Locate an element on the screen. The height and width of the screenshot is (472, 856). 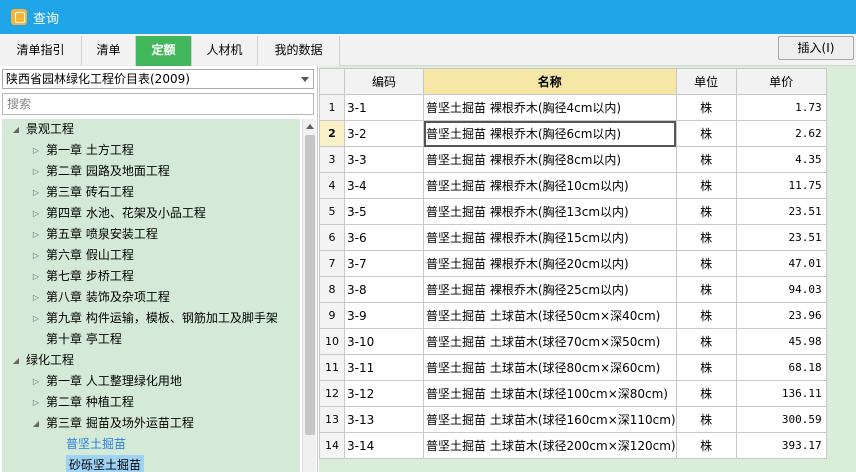
row-number: 6 is located at coordinates (332, 237).